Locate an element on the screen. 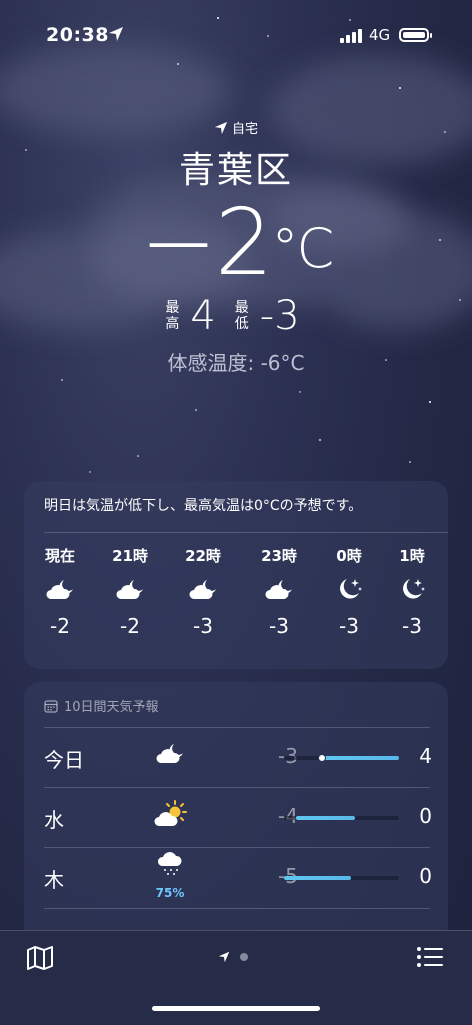 The height and width of the screenshot is (1025, 472). hourly-item: 22時 -3 is located at coordinates (203, 591).